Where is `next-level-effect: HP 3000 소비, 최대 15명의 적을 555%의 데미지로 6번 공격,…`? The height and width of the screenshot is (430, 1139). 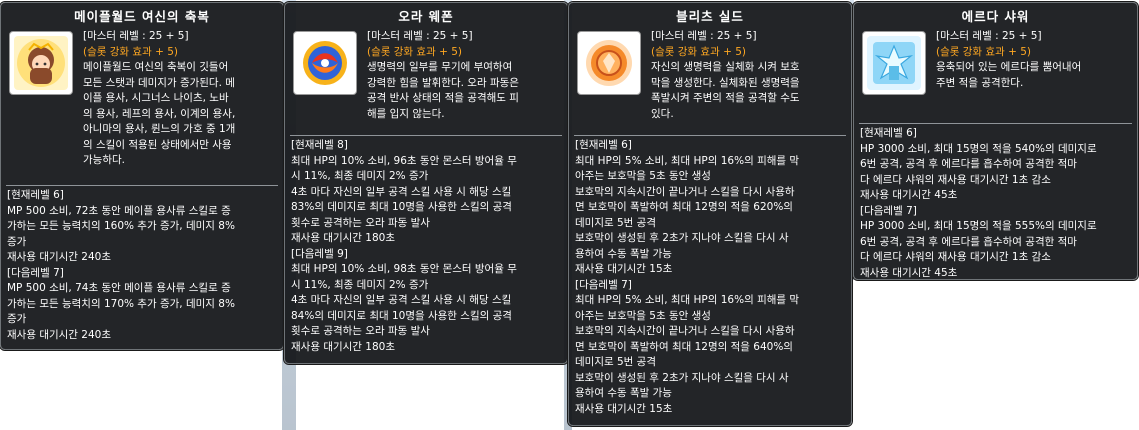 next-level-effect: HP 3000 소비, 최대 15명의 적을 555%의 데미지로 6번 공격,… is located at coordinates (978, 249).